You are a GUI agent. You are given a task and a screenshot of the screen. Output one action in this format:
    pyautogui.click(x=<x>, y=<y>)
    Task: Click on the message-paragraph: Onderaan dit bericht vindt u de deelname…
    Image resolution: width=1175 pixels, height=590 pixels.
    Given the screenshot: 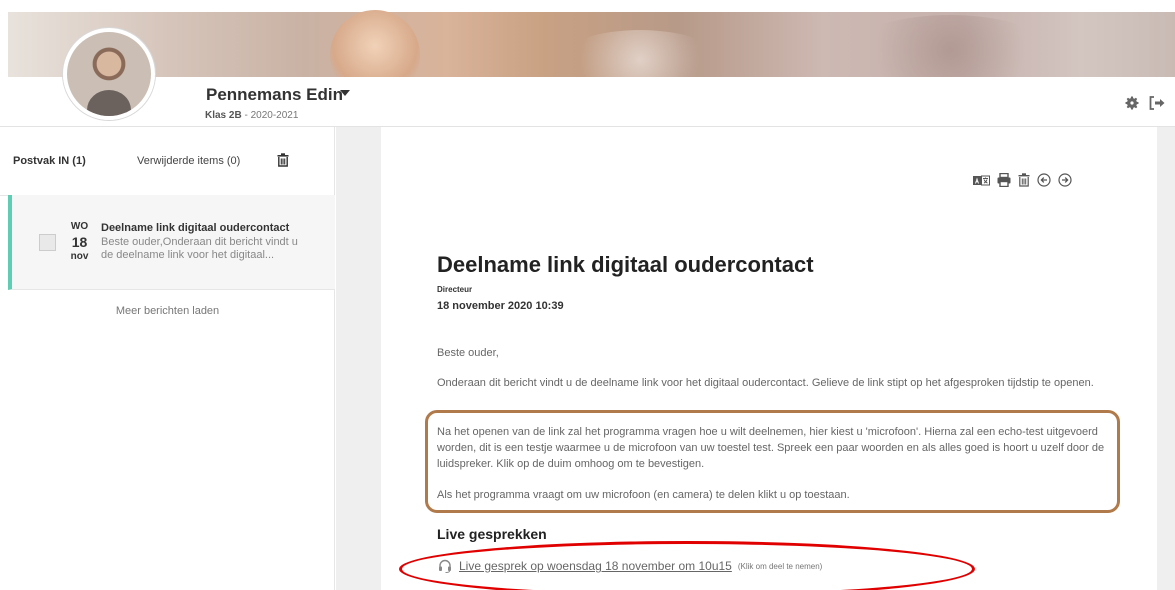 What is the action you would take?
    pyautogui.click(x=765, y=383)
    